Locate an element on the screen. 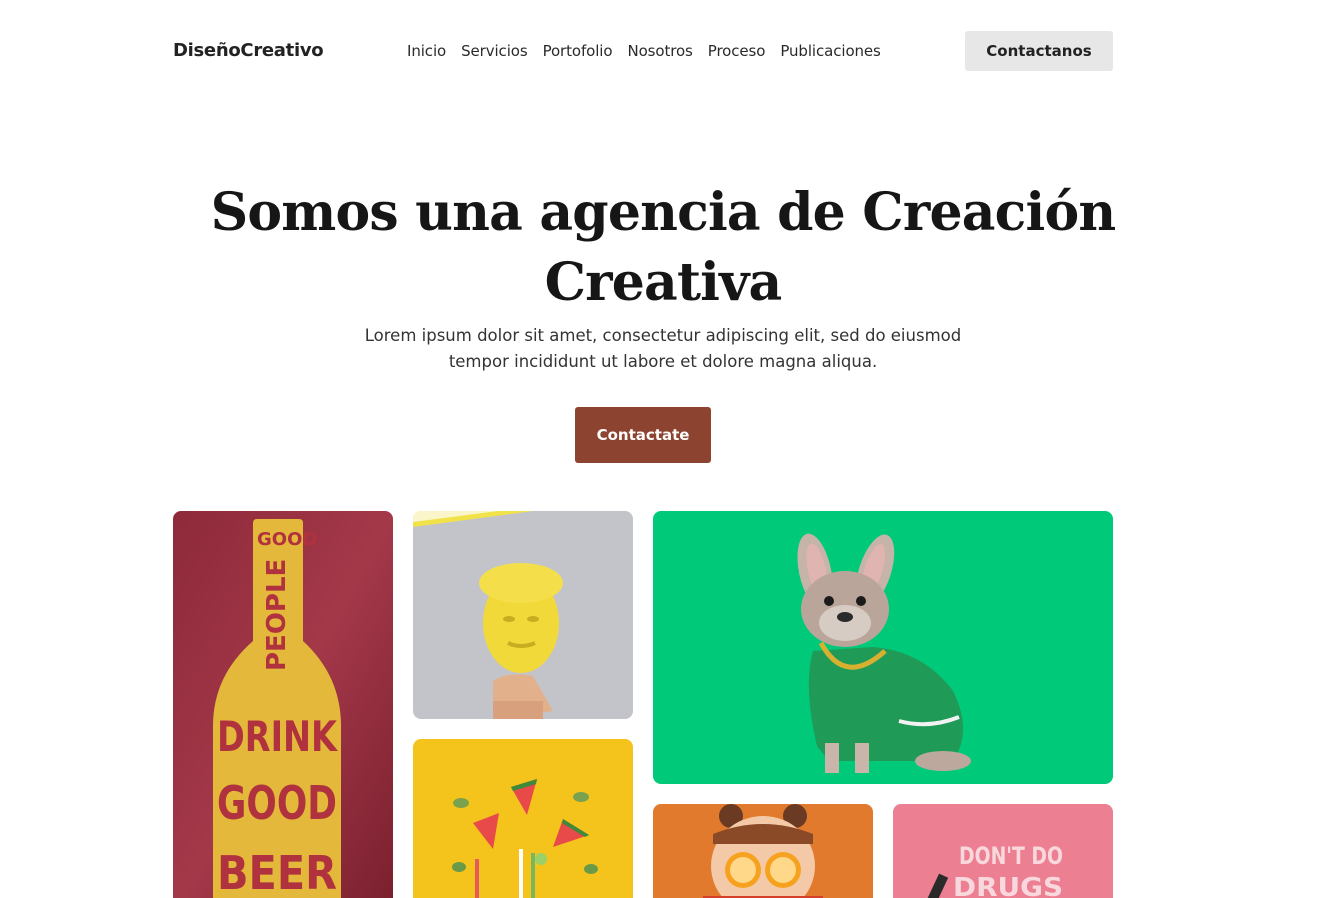  french-bulldog-illustration is located at coordinates (883, 647).